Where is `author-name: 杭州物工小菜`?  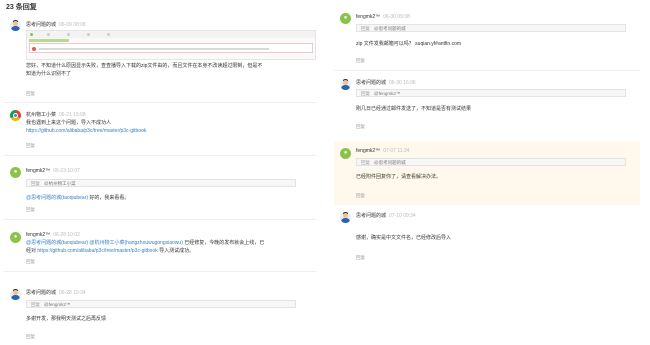
author-name: 杭州物工小菜 is located at coordinates (41, 115).